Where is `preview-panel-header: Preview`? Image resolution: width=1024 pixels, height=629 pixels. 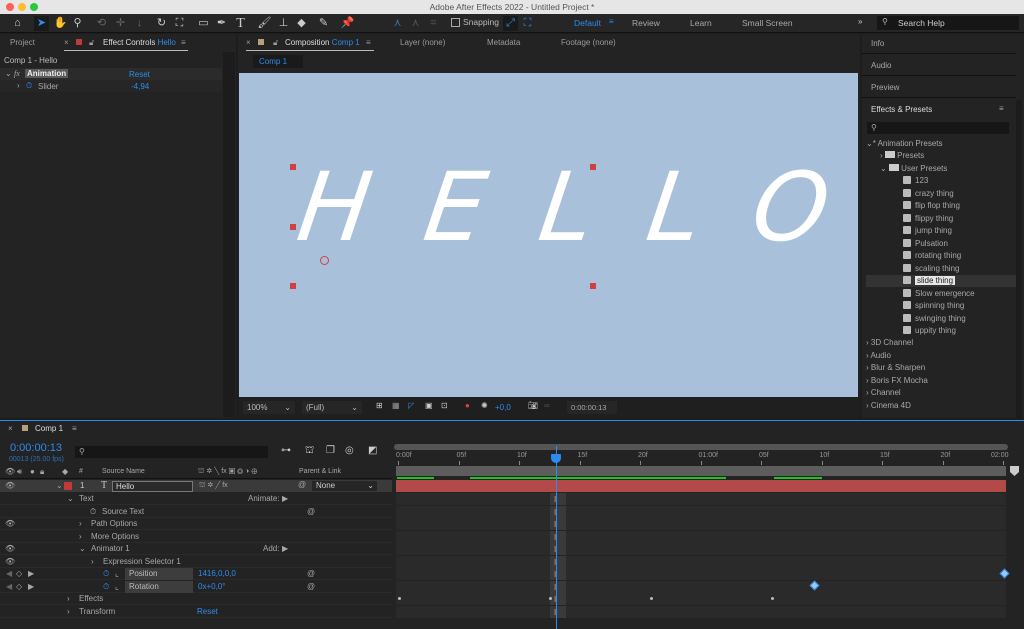 preview-panel-header: Preview is located at coordinates (885, 87).